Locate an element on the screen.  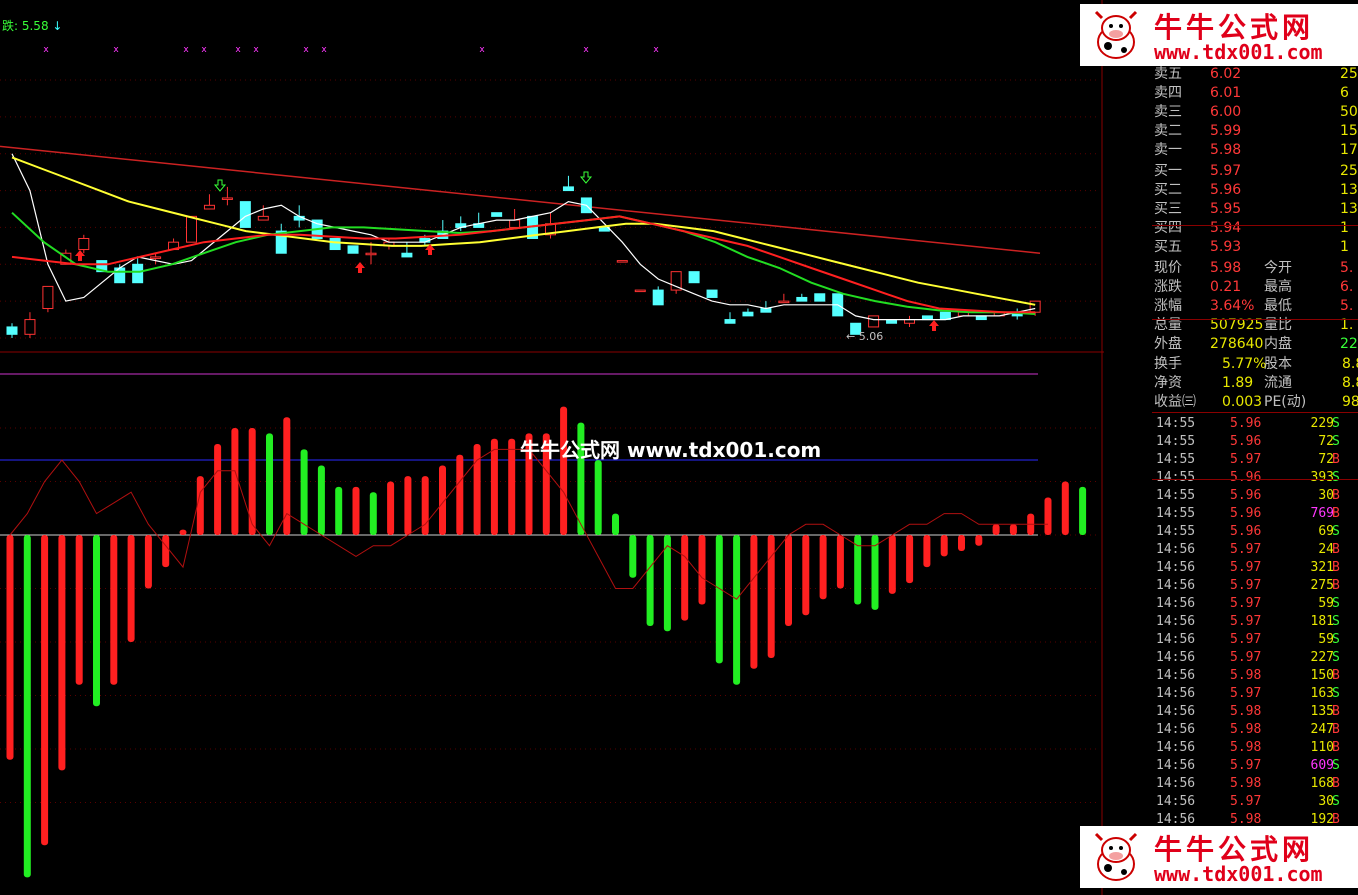
tick-row: 14:56 5.98 150 B is located at coordinates (1255, 676).